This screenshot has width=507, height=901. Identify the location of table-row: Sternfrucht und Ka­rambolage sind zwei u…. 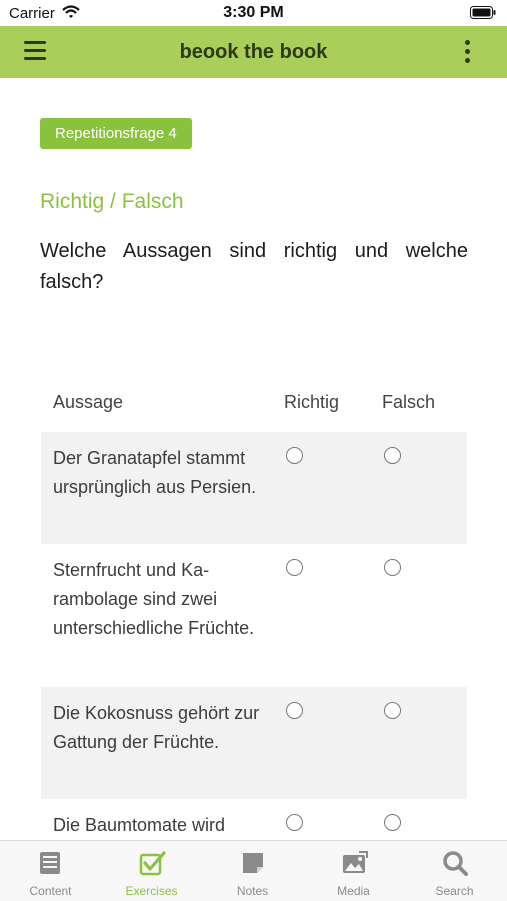
(254, 615).